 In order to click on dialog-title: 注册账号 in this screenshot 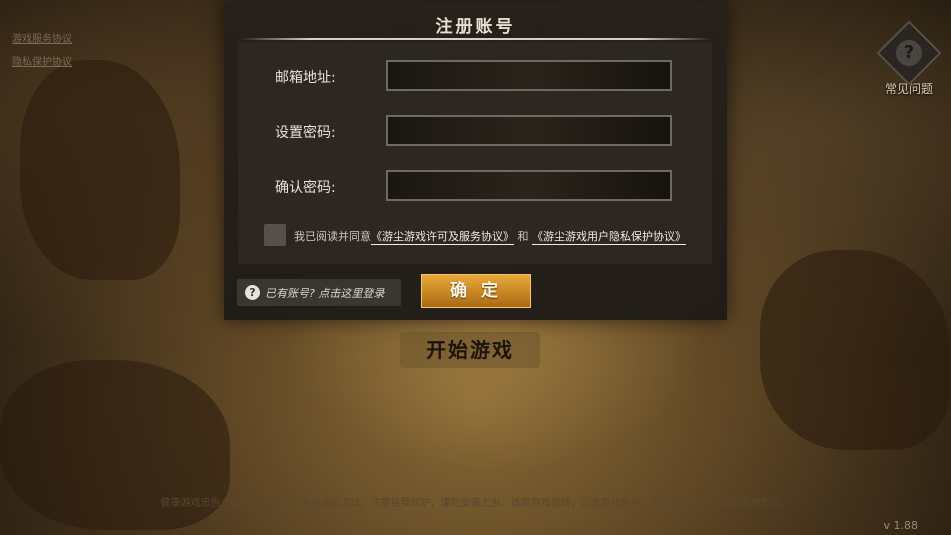, I will do `click(475, 27)`.